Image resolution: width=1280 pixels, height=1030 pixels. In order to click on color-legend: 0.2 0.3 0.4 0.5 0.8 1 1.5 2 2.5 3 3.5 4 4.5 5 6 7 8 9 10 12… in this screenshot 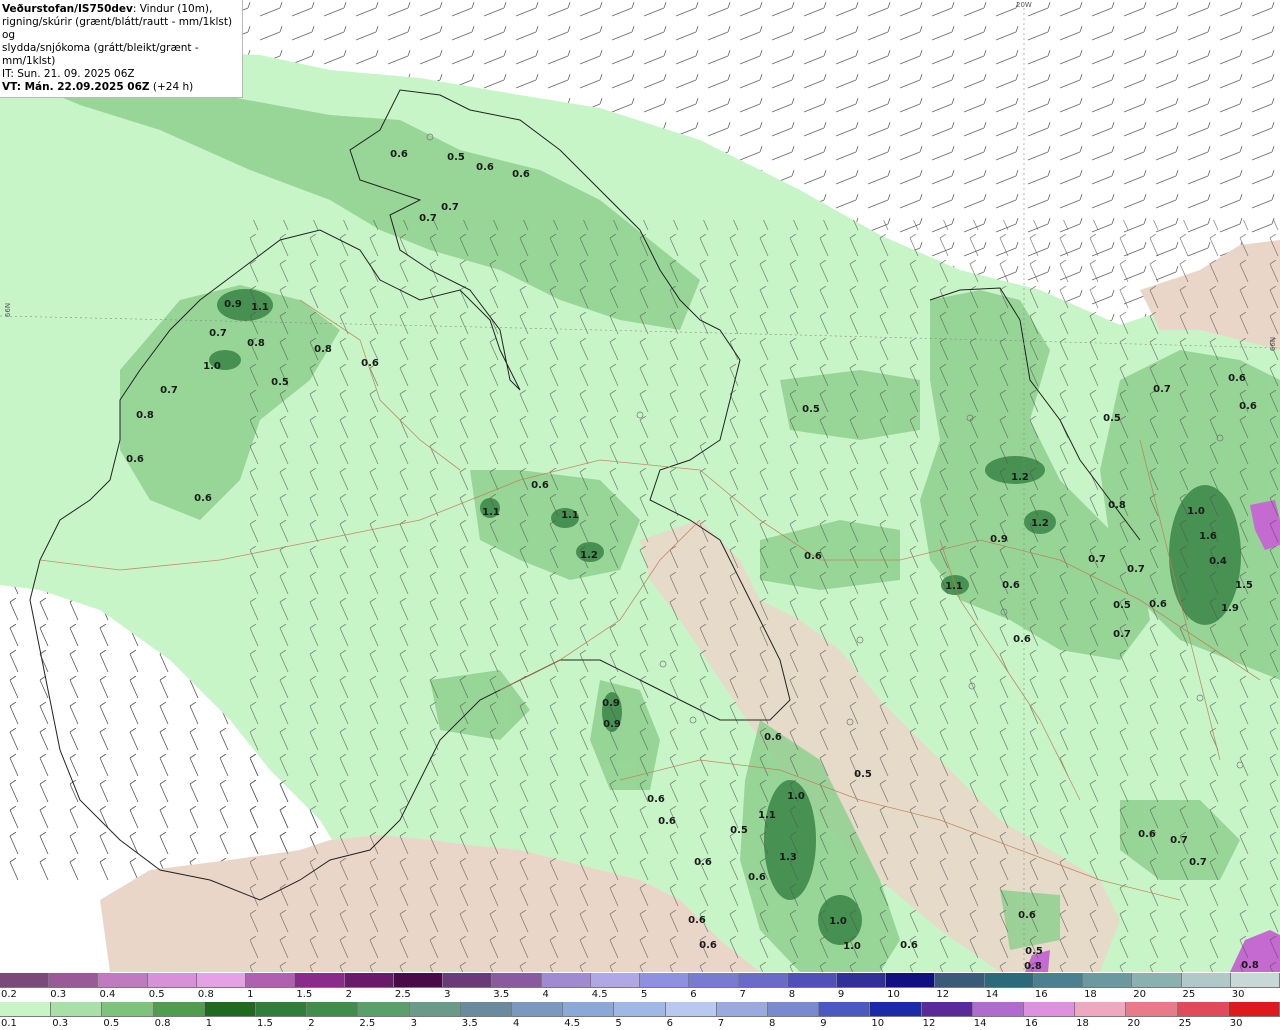, I will do `click(640, 1001)`.